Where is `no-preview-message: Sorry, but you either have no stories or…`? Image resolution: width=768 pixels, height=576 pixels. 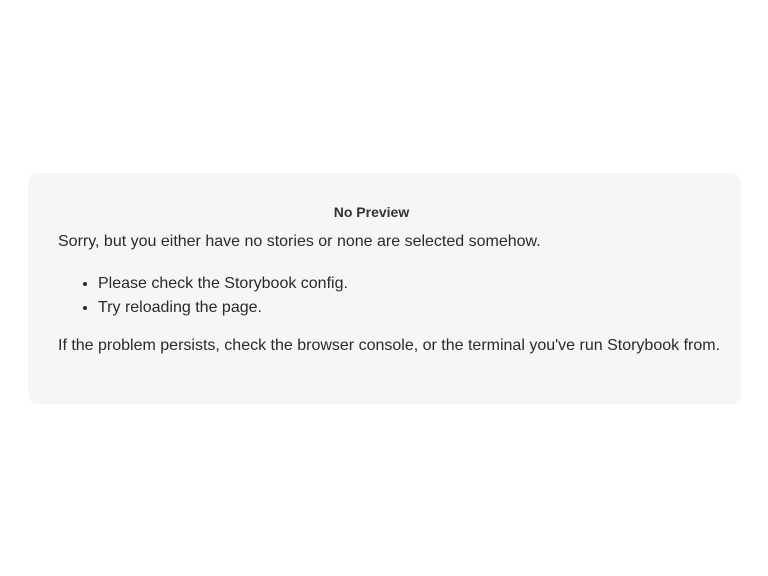 no-preview-message: Sorry, but you either have no stories or… is located at coordinates (299, 241).